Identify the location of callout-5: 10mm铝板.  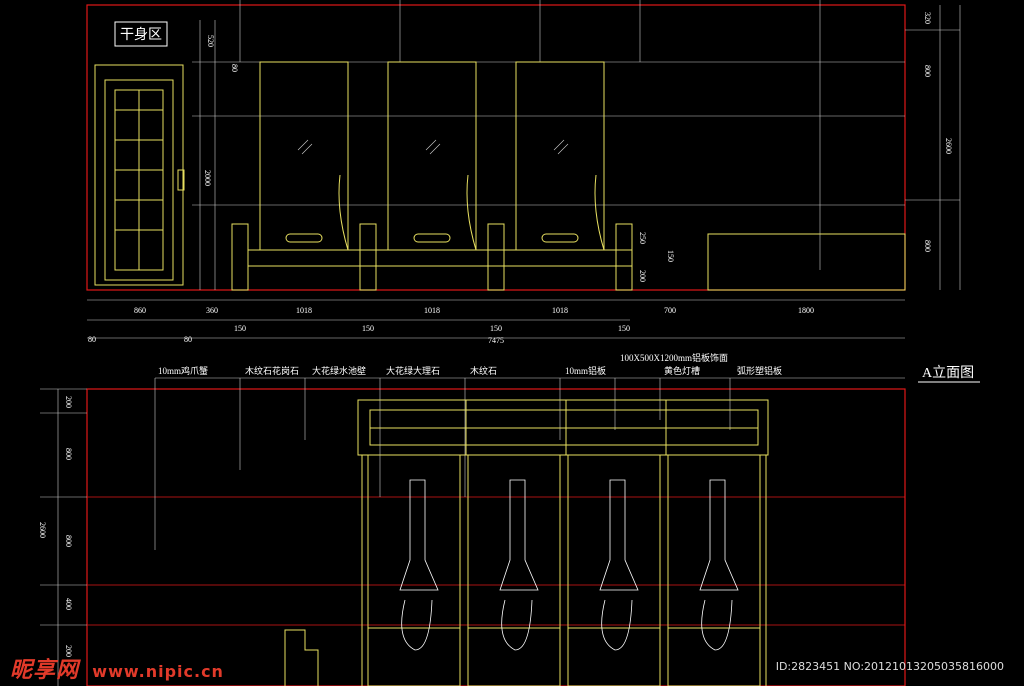
(585, 370).